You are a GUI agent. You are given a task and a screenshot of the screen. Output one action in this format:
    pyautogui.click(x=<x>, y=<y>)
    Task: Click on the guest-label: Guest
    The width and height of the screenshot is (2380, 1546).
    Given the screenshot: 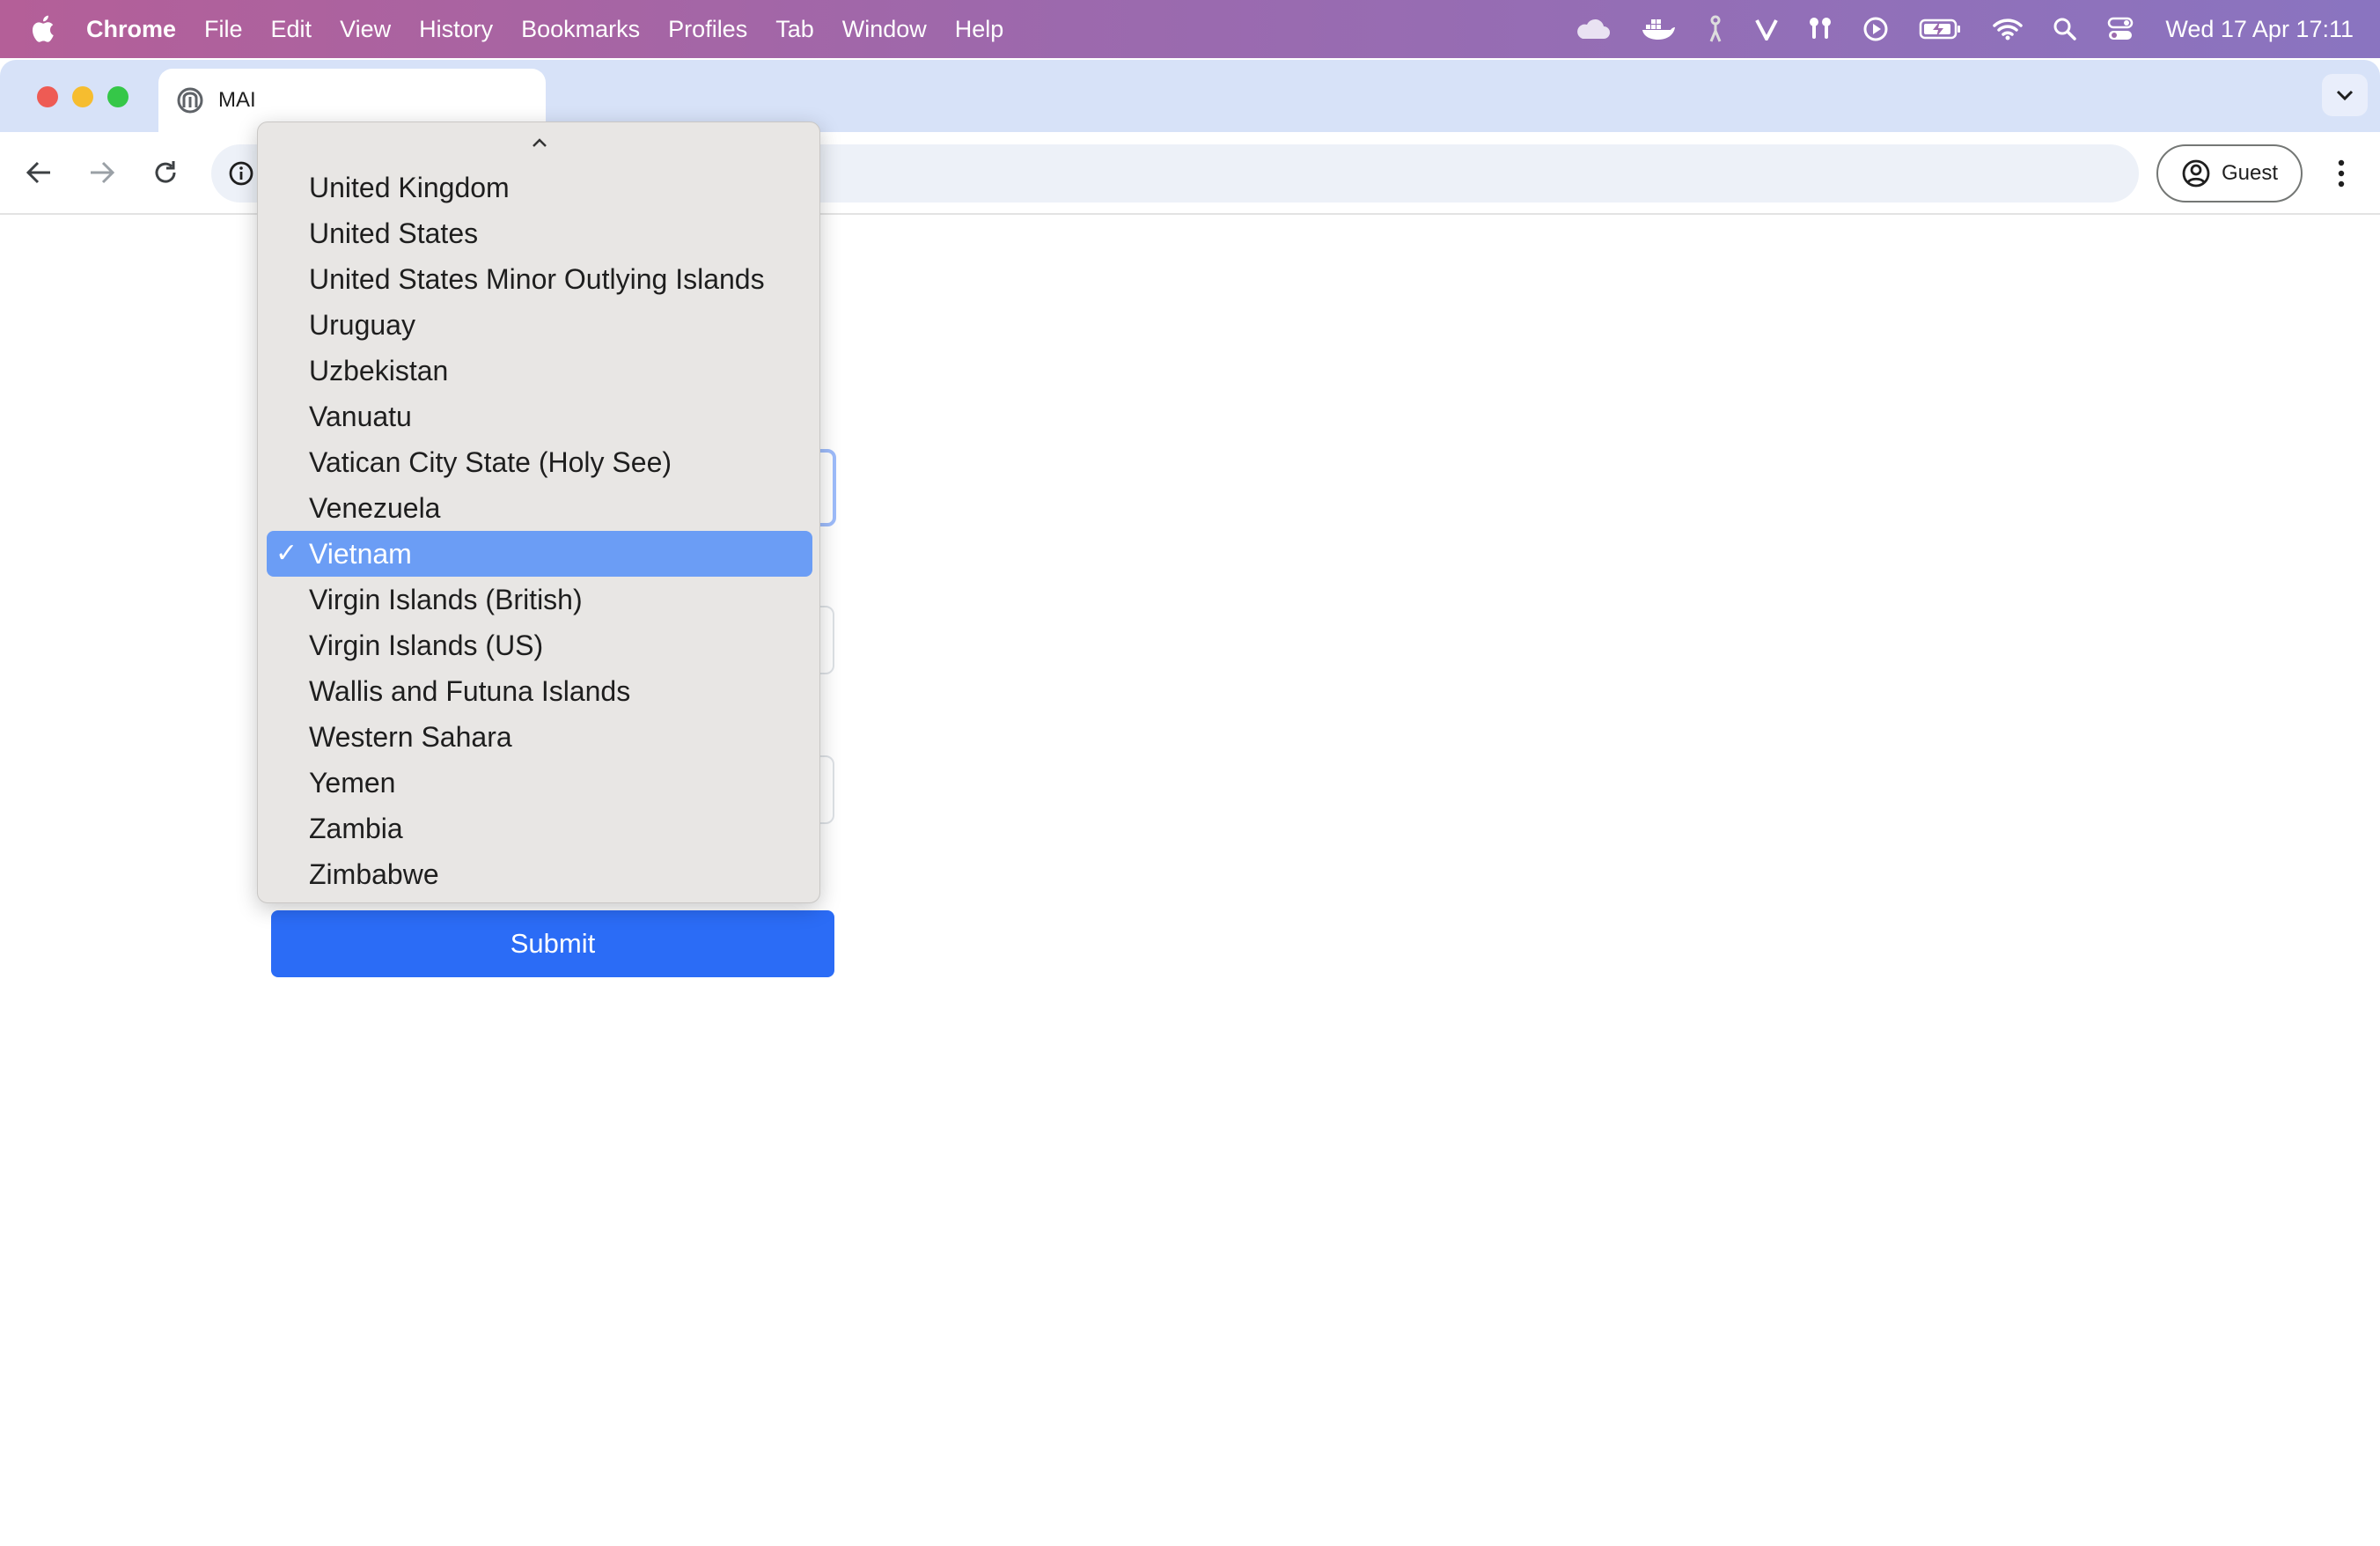 What is the action you would take?
    pyautogui.click(x=2250, y=173)
    